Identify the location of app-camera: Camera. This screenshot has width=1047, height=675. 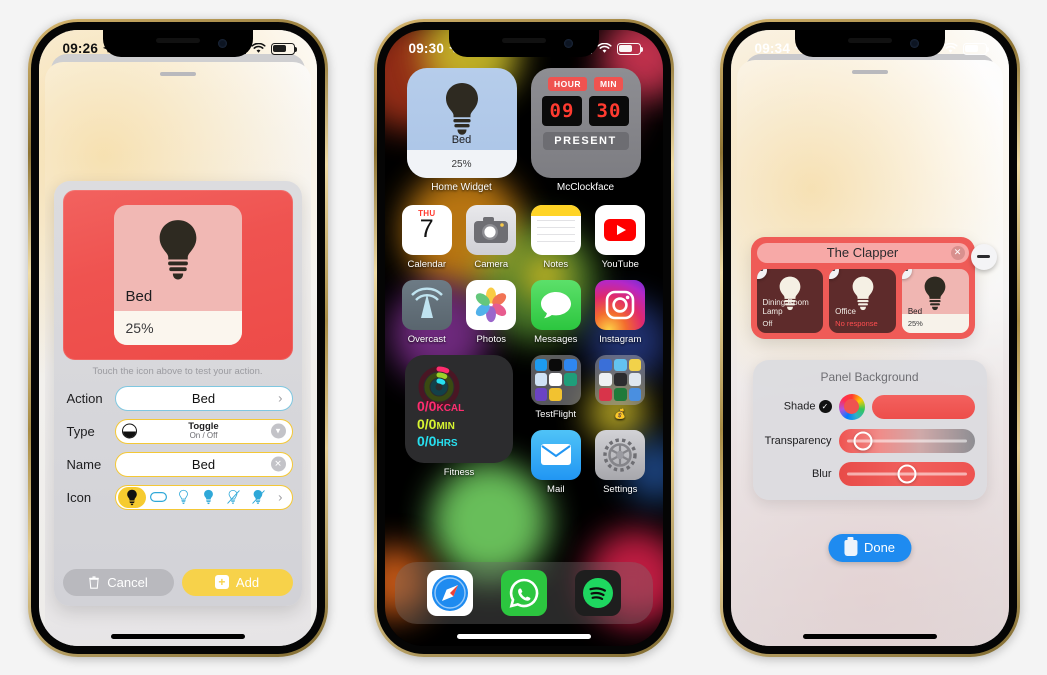
(491, 237).